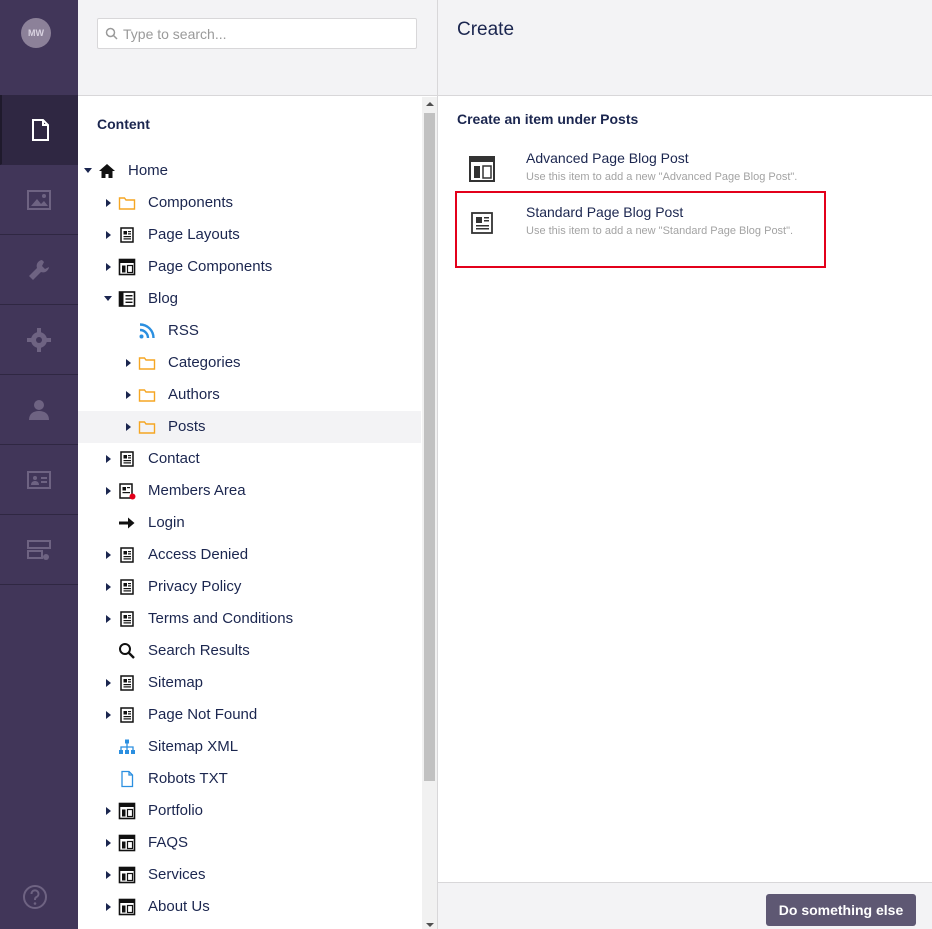 This screenshot has height=929, width=932. I want to click on arrow-right-icon, so click(127, 523).